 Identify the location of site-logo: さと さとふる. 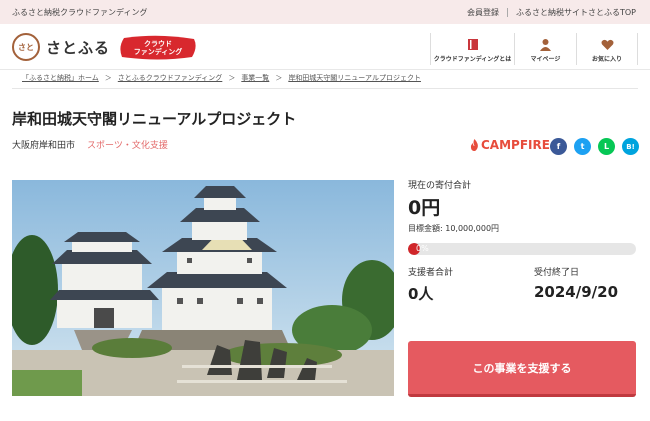
(61, 47).